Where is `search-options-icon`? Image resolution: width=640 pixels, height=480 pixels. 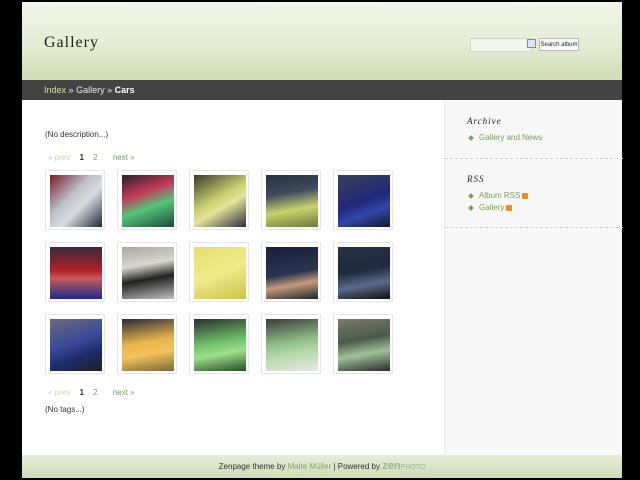 search-options-icon is located at coordinates (531, 43).